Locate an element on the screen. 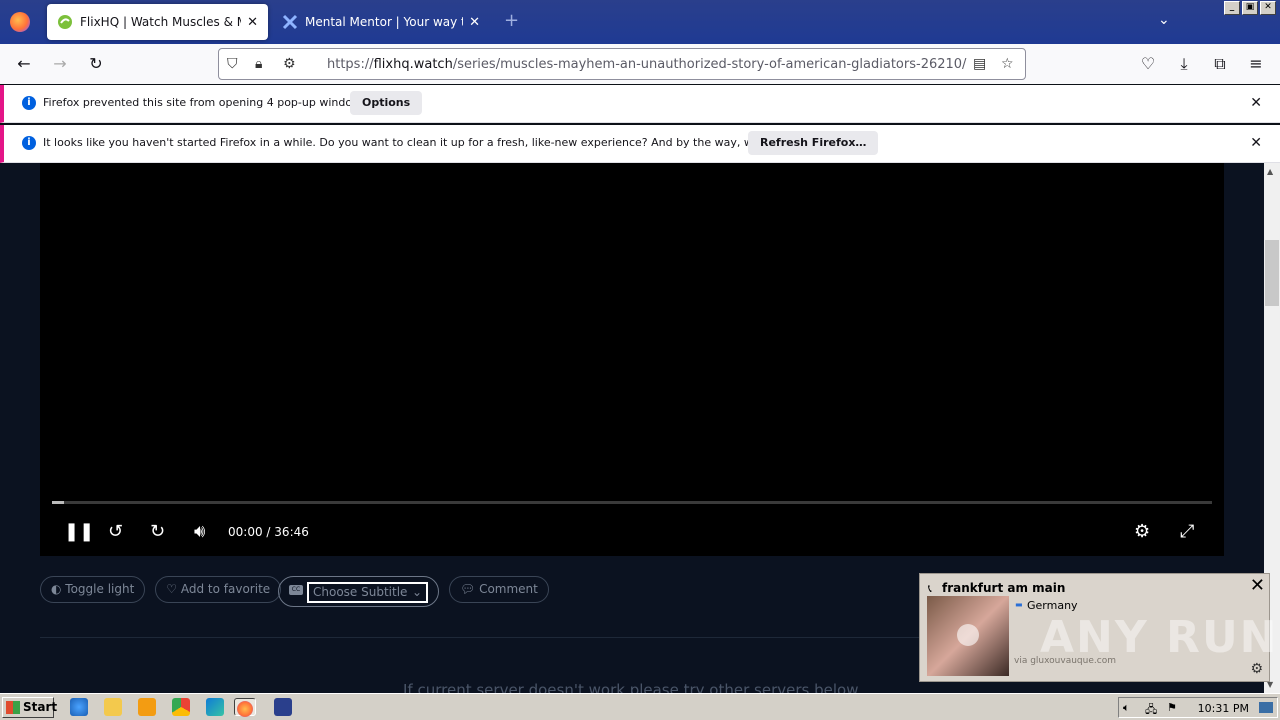 This screenshot has width=1280, height=720. light-icon: ◐ is located at coordinates (58, 589).